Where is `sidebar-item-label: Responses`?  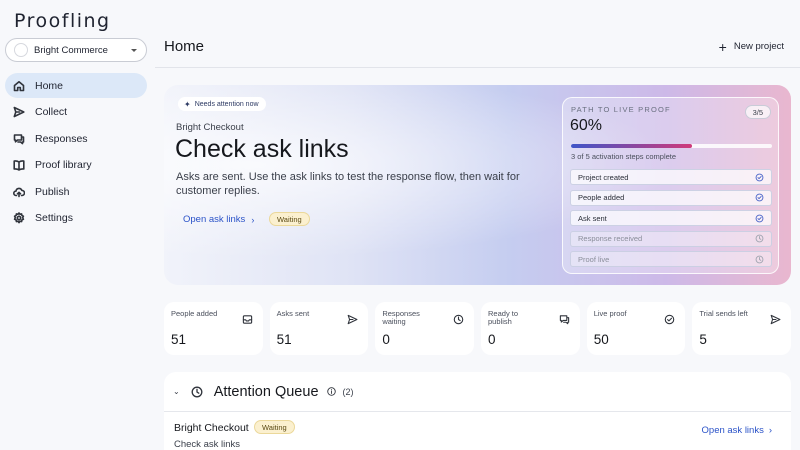 sidebar-item-label: Responses is located at coordinates (61, 138).